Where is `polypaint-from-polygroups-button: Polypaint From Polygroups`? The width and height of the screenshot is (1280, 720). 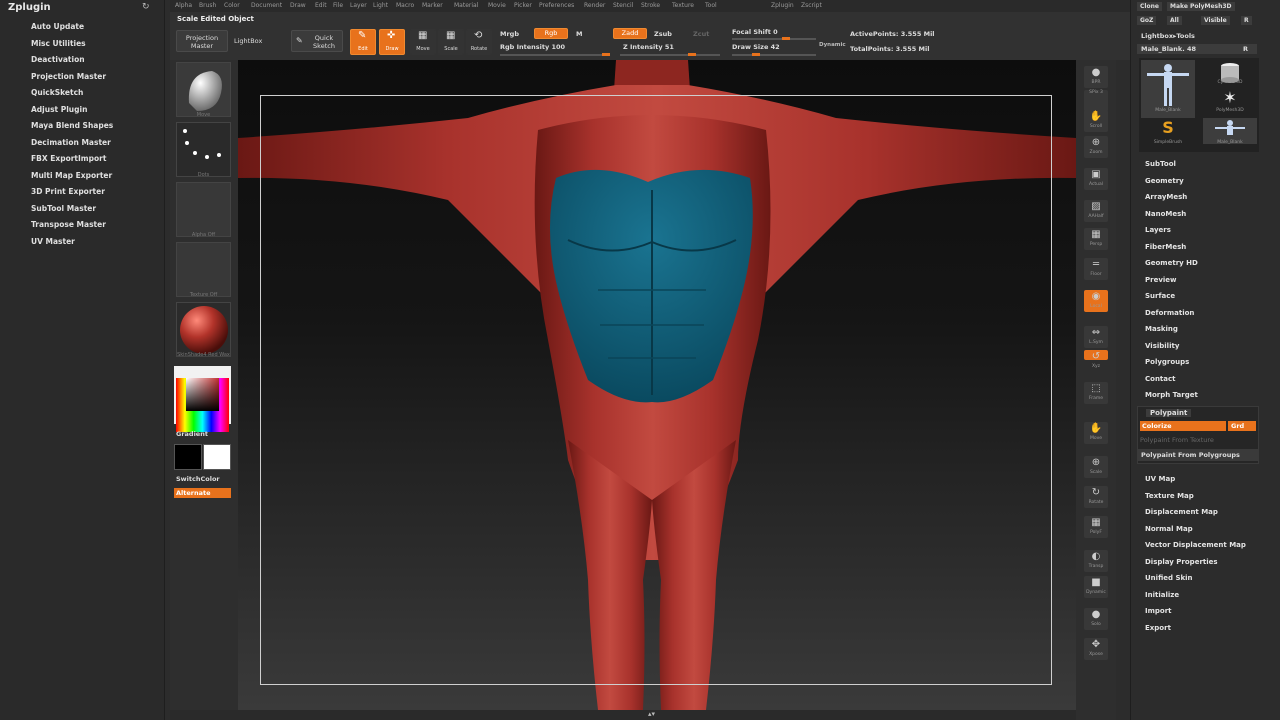 polypaint-from-polygroups-button: Polypaint From Polygroups is located at coordinates (1198, 455).